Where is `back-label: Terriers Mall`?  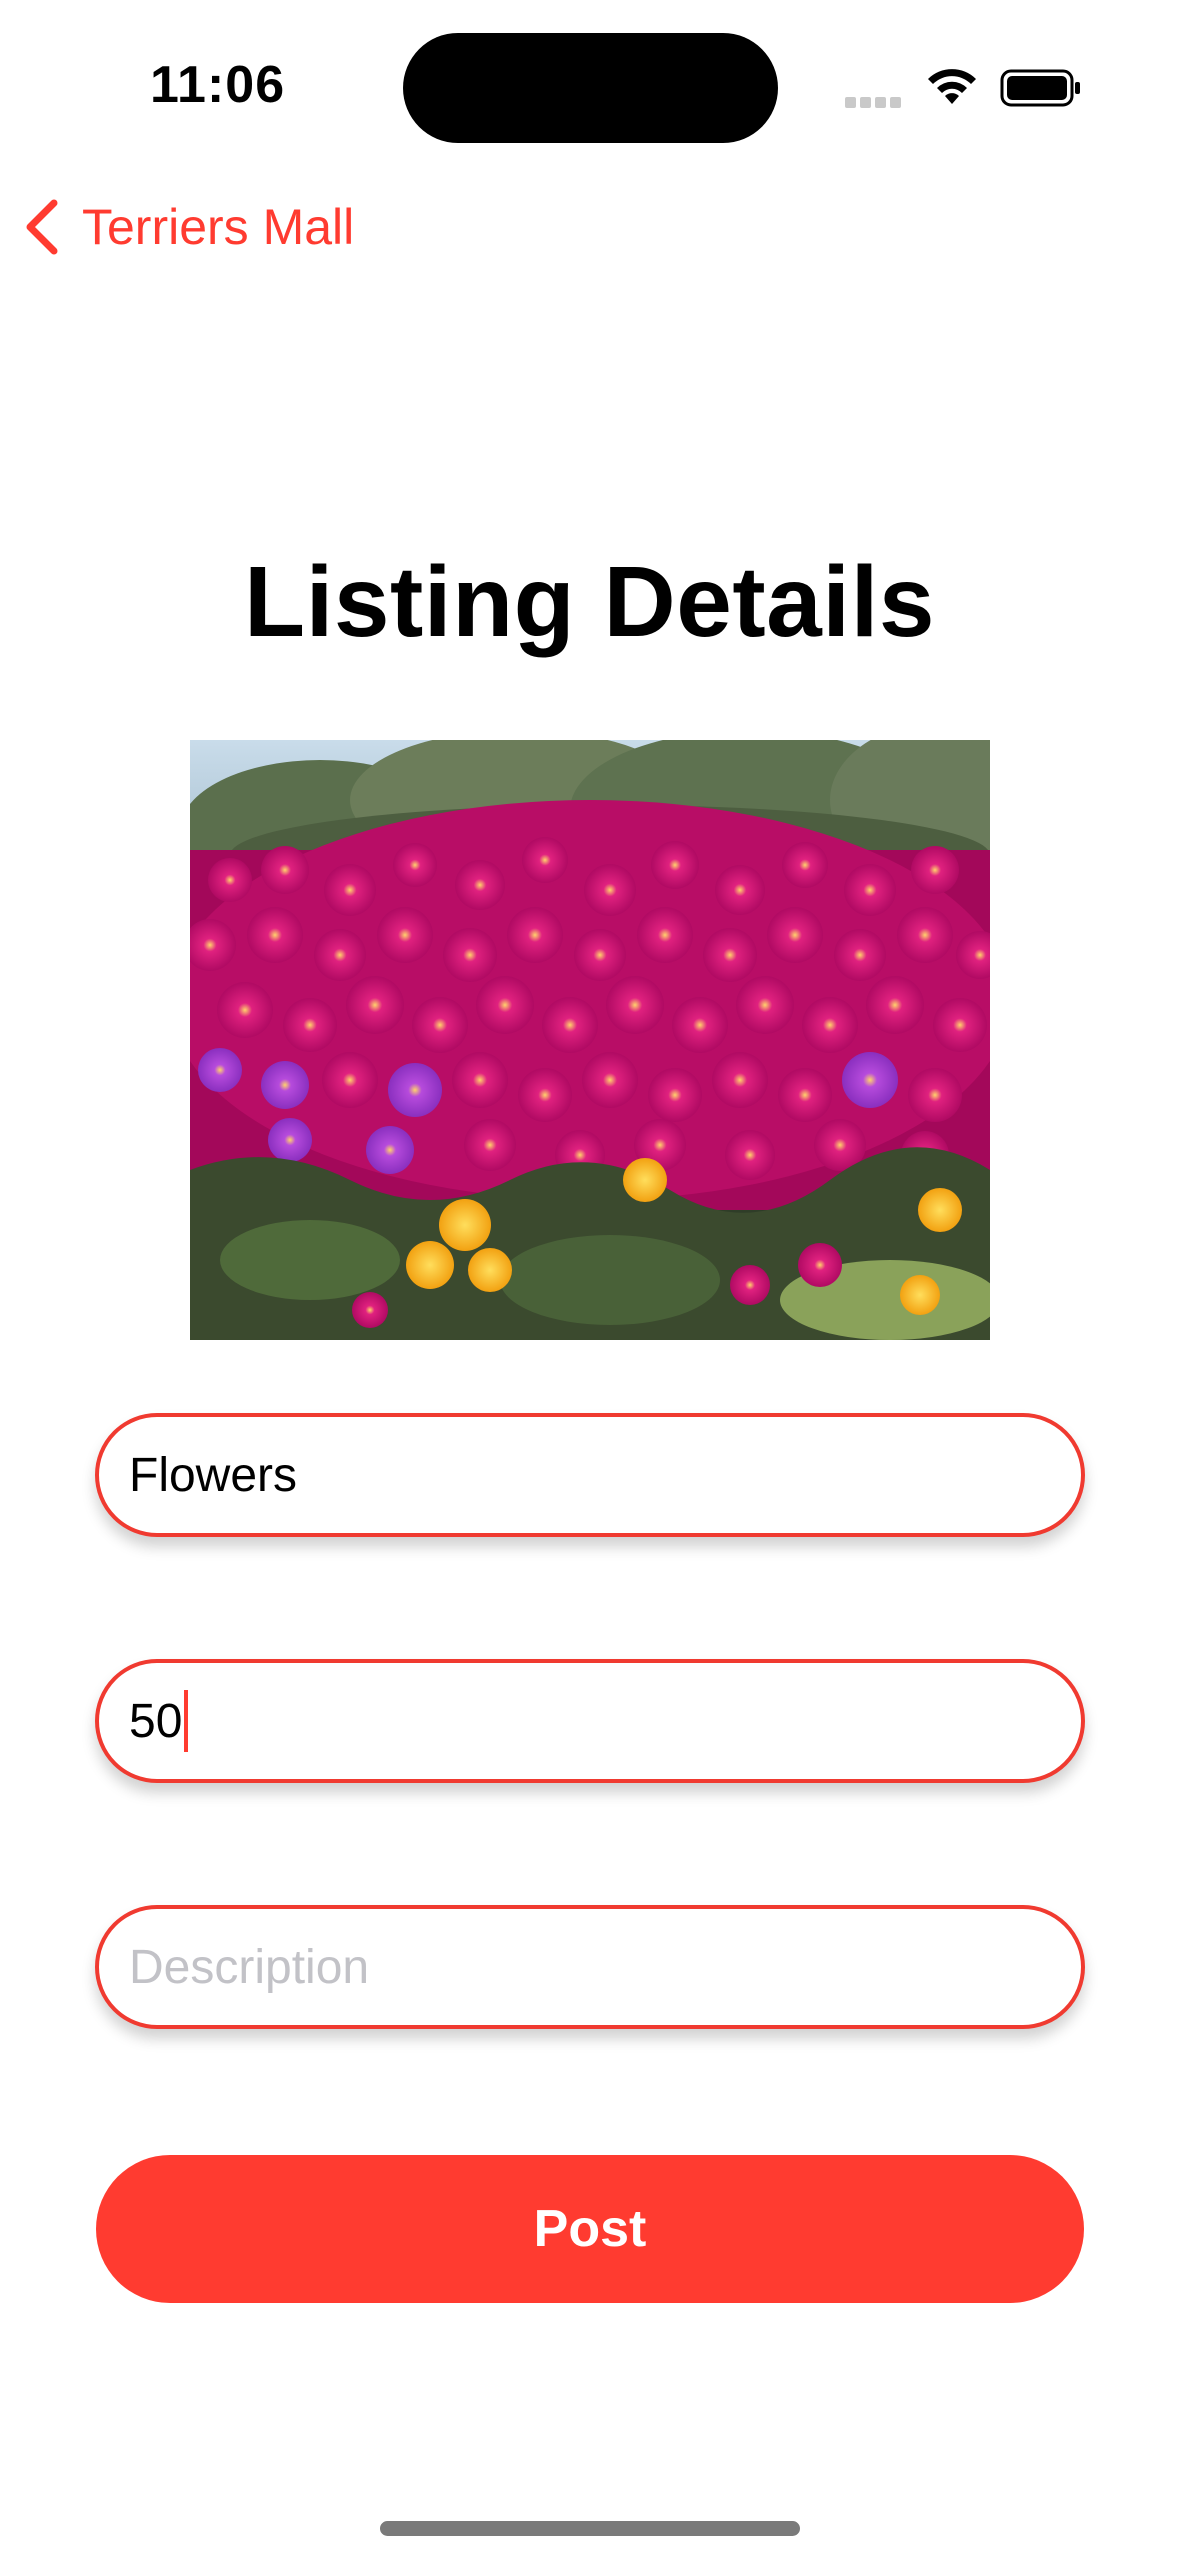
back-label: Terriers Mall is located at coordinates (218, 227).